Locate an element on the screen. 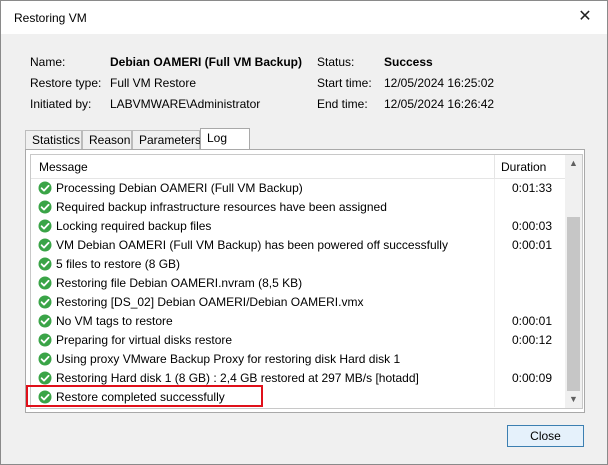 Image resolution: width=608 pixels, height=465 pixels. initiated-by-label: Initiated by: is located at coordinates (61, 104).